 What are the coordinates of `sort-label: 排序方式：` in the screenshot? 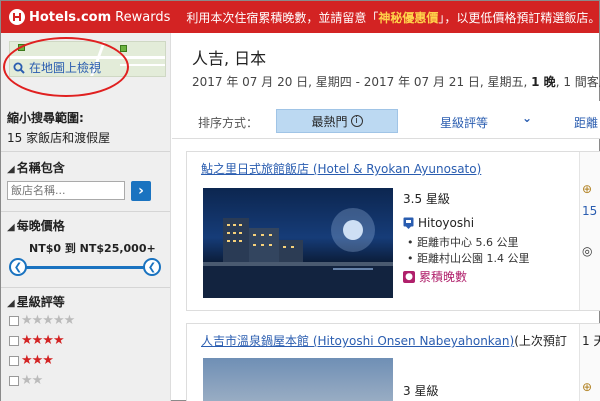 It's located at (228, 123).